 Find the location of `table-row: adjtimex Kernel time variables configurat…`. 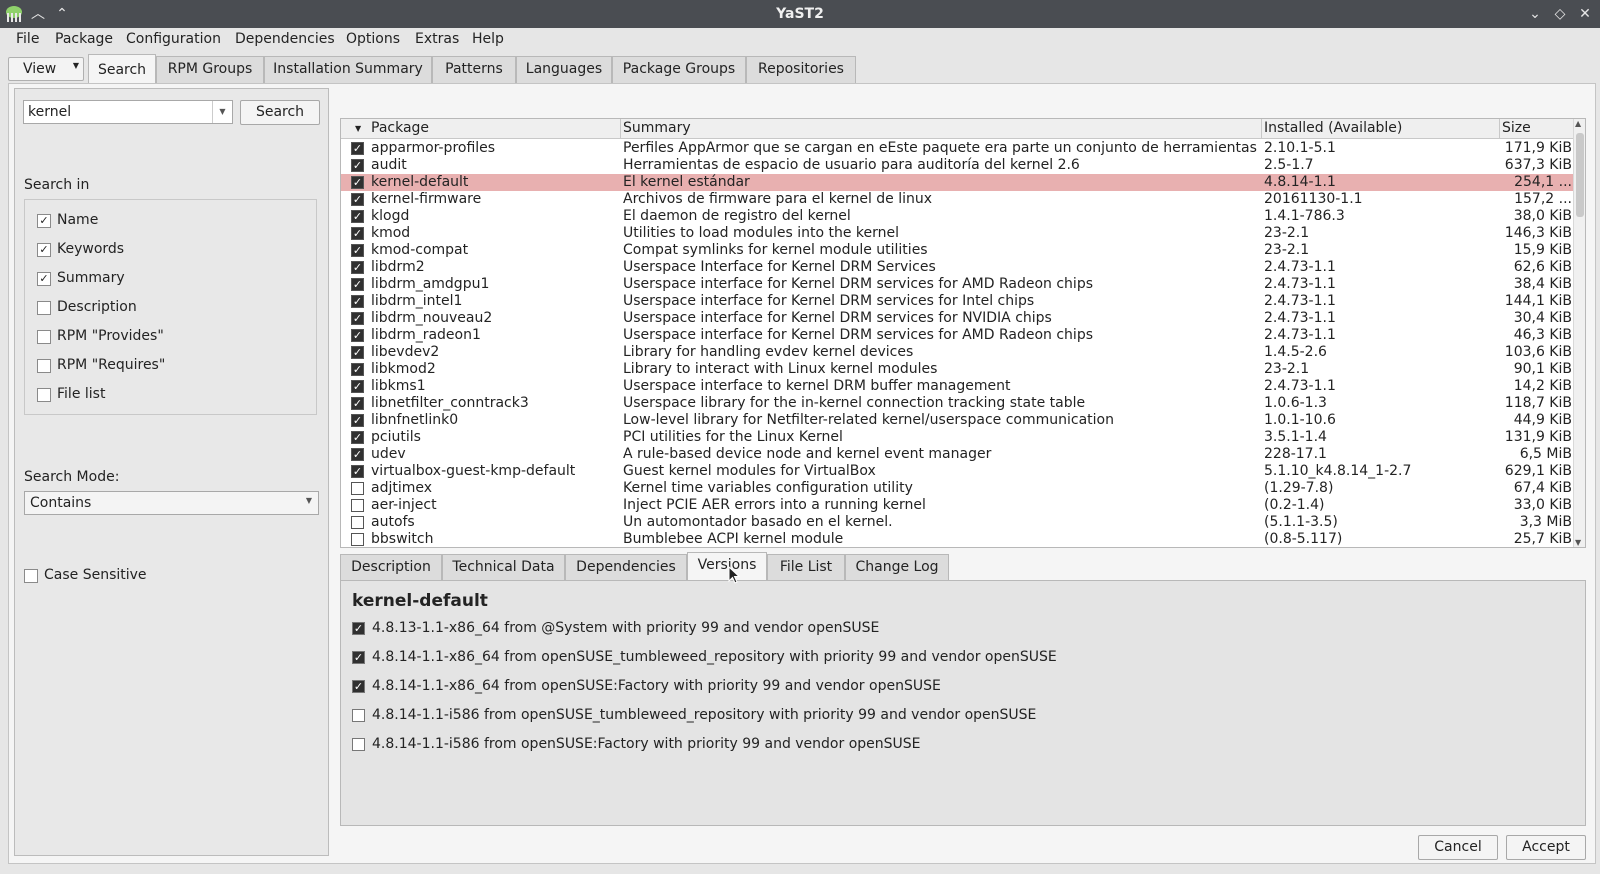

table-row: adjtimex Kernel time variables configurat… is located at coordinates (958, 488).